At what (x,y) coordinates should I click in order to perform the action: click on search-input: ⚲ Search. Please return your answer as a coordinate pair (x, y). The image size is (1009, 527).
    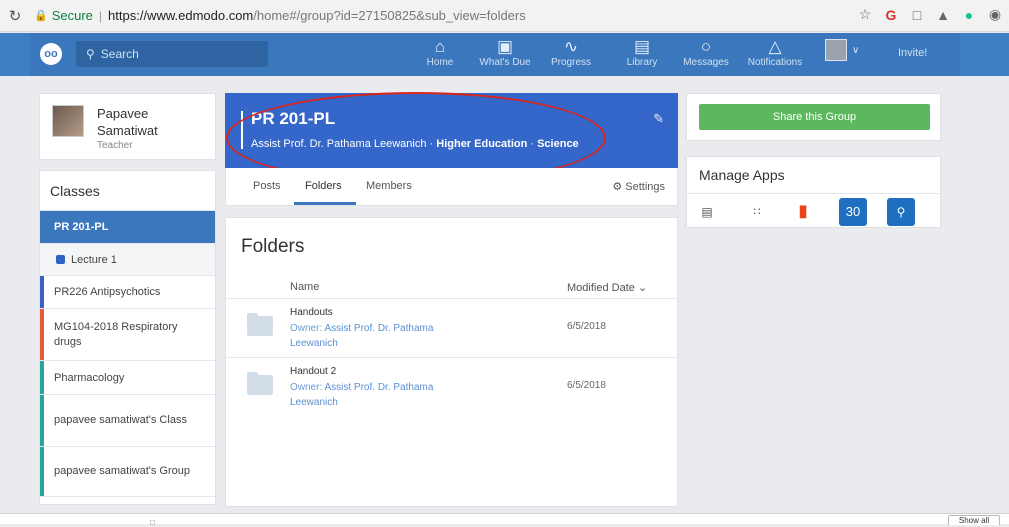
    Looking at the image, I should click on (172, 54).